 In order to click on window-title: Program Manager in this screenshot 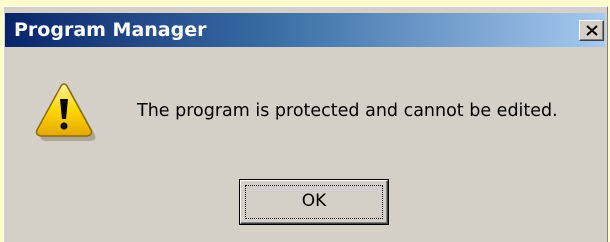, I will do `click(110, 30)`.